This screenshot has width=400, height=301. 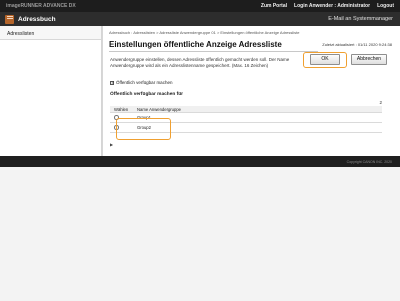 What do you see at coordinates (369, 59) in the screenshot?
I see `cancel-button: Abbrechen` at bounding box center [369, 59].